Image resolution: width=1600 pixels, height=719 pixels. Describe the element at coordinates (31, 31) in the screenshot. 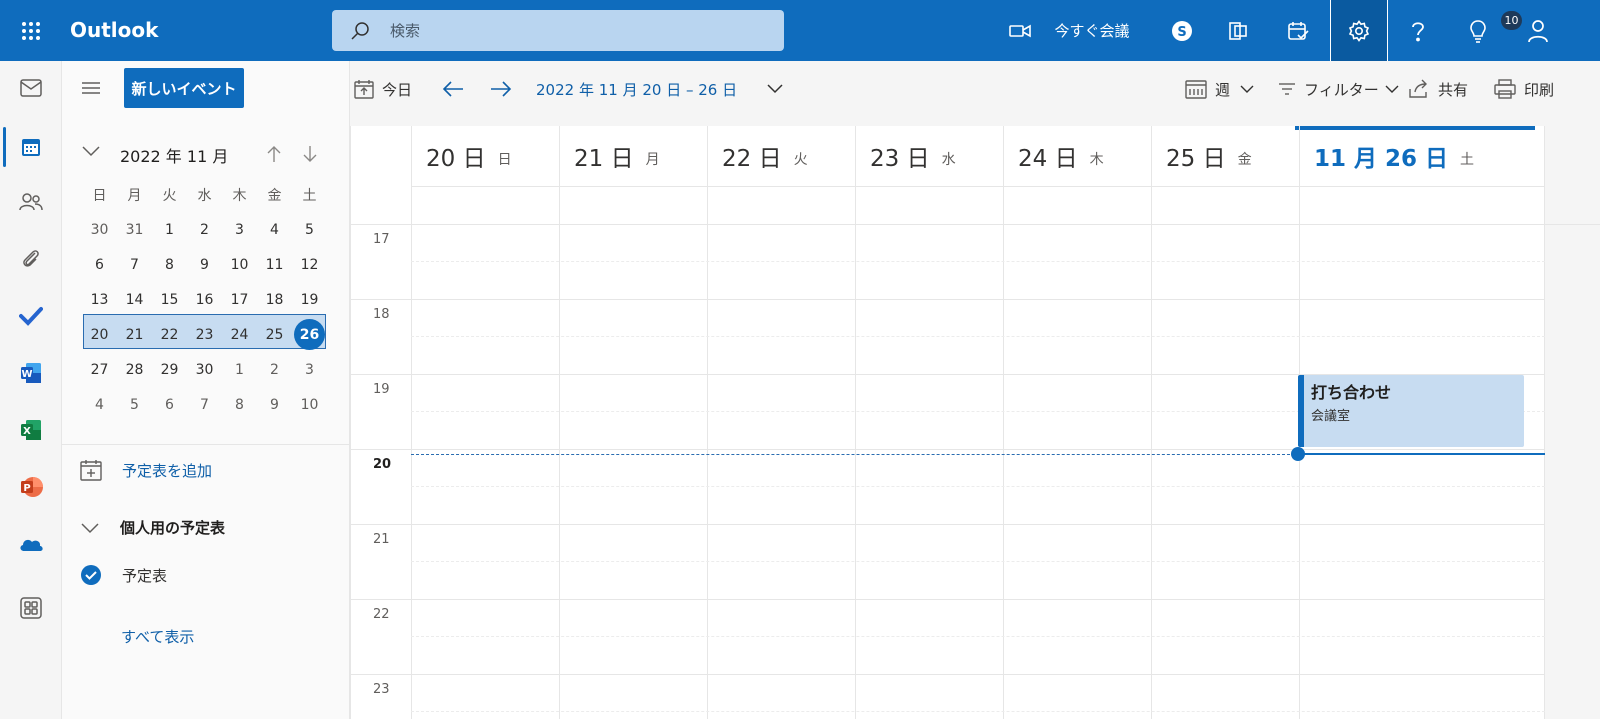

I see `app-launcher-icon` at that location.